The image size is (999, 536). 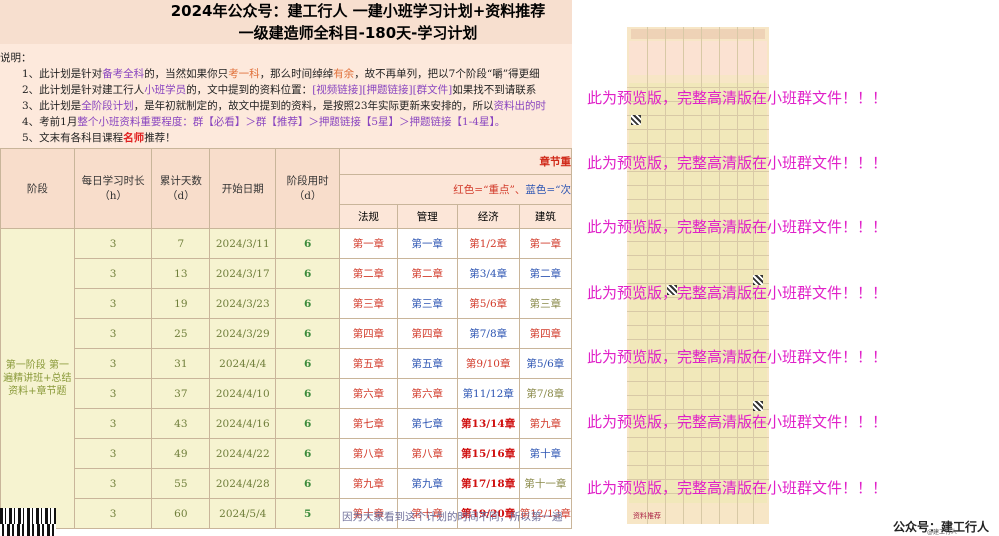 I want to click on cell-total-days: 37, so click(x=181, y=393).